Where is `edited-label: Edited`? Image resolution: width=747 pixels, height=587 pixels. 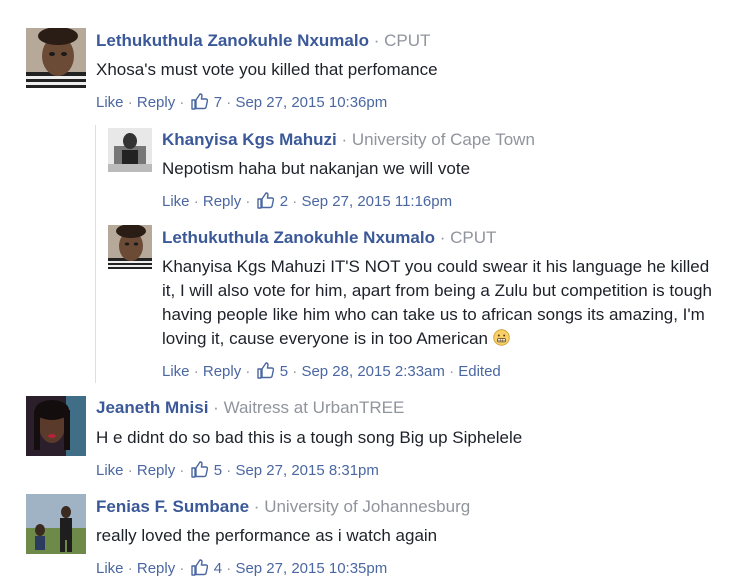 edited-label: Edited is located at coordinates (479, 371).